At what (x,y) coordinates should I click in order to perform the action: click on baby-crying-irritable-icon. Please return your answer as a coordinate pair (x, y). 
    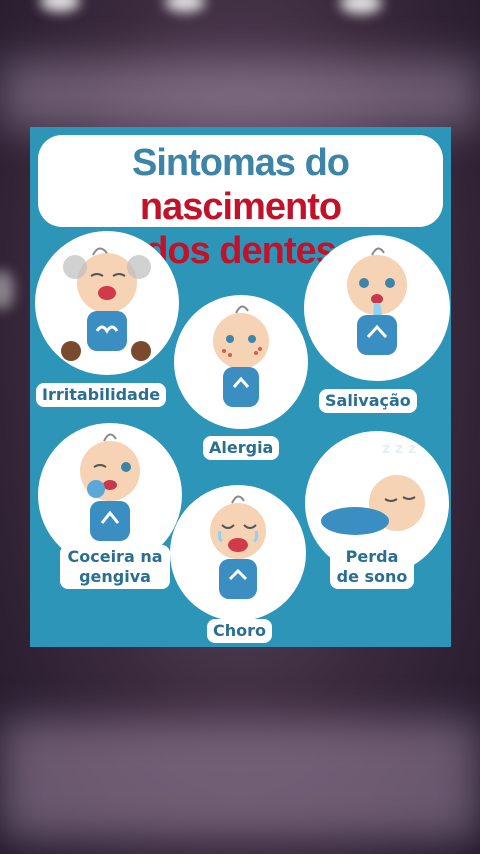
    Looking at the image, I should click on (106, 304).